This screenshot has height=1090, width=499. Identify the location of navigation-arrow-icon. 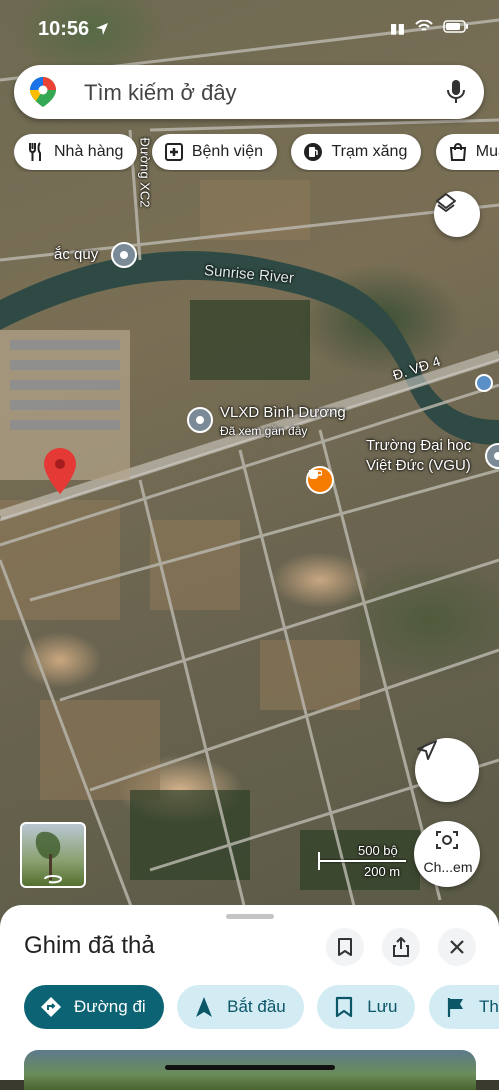
(204, 1007).